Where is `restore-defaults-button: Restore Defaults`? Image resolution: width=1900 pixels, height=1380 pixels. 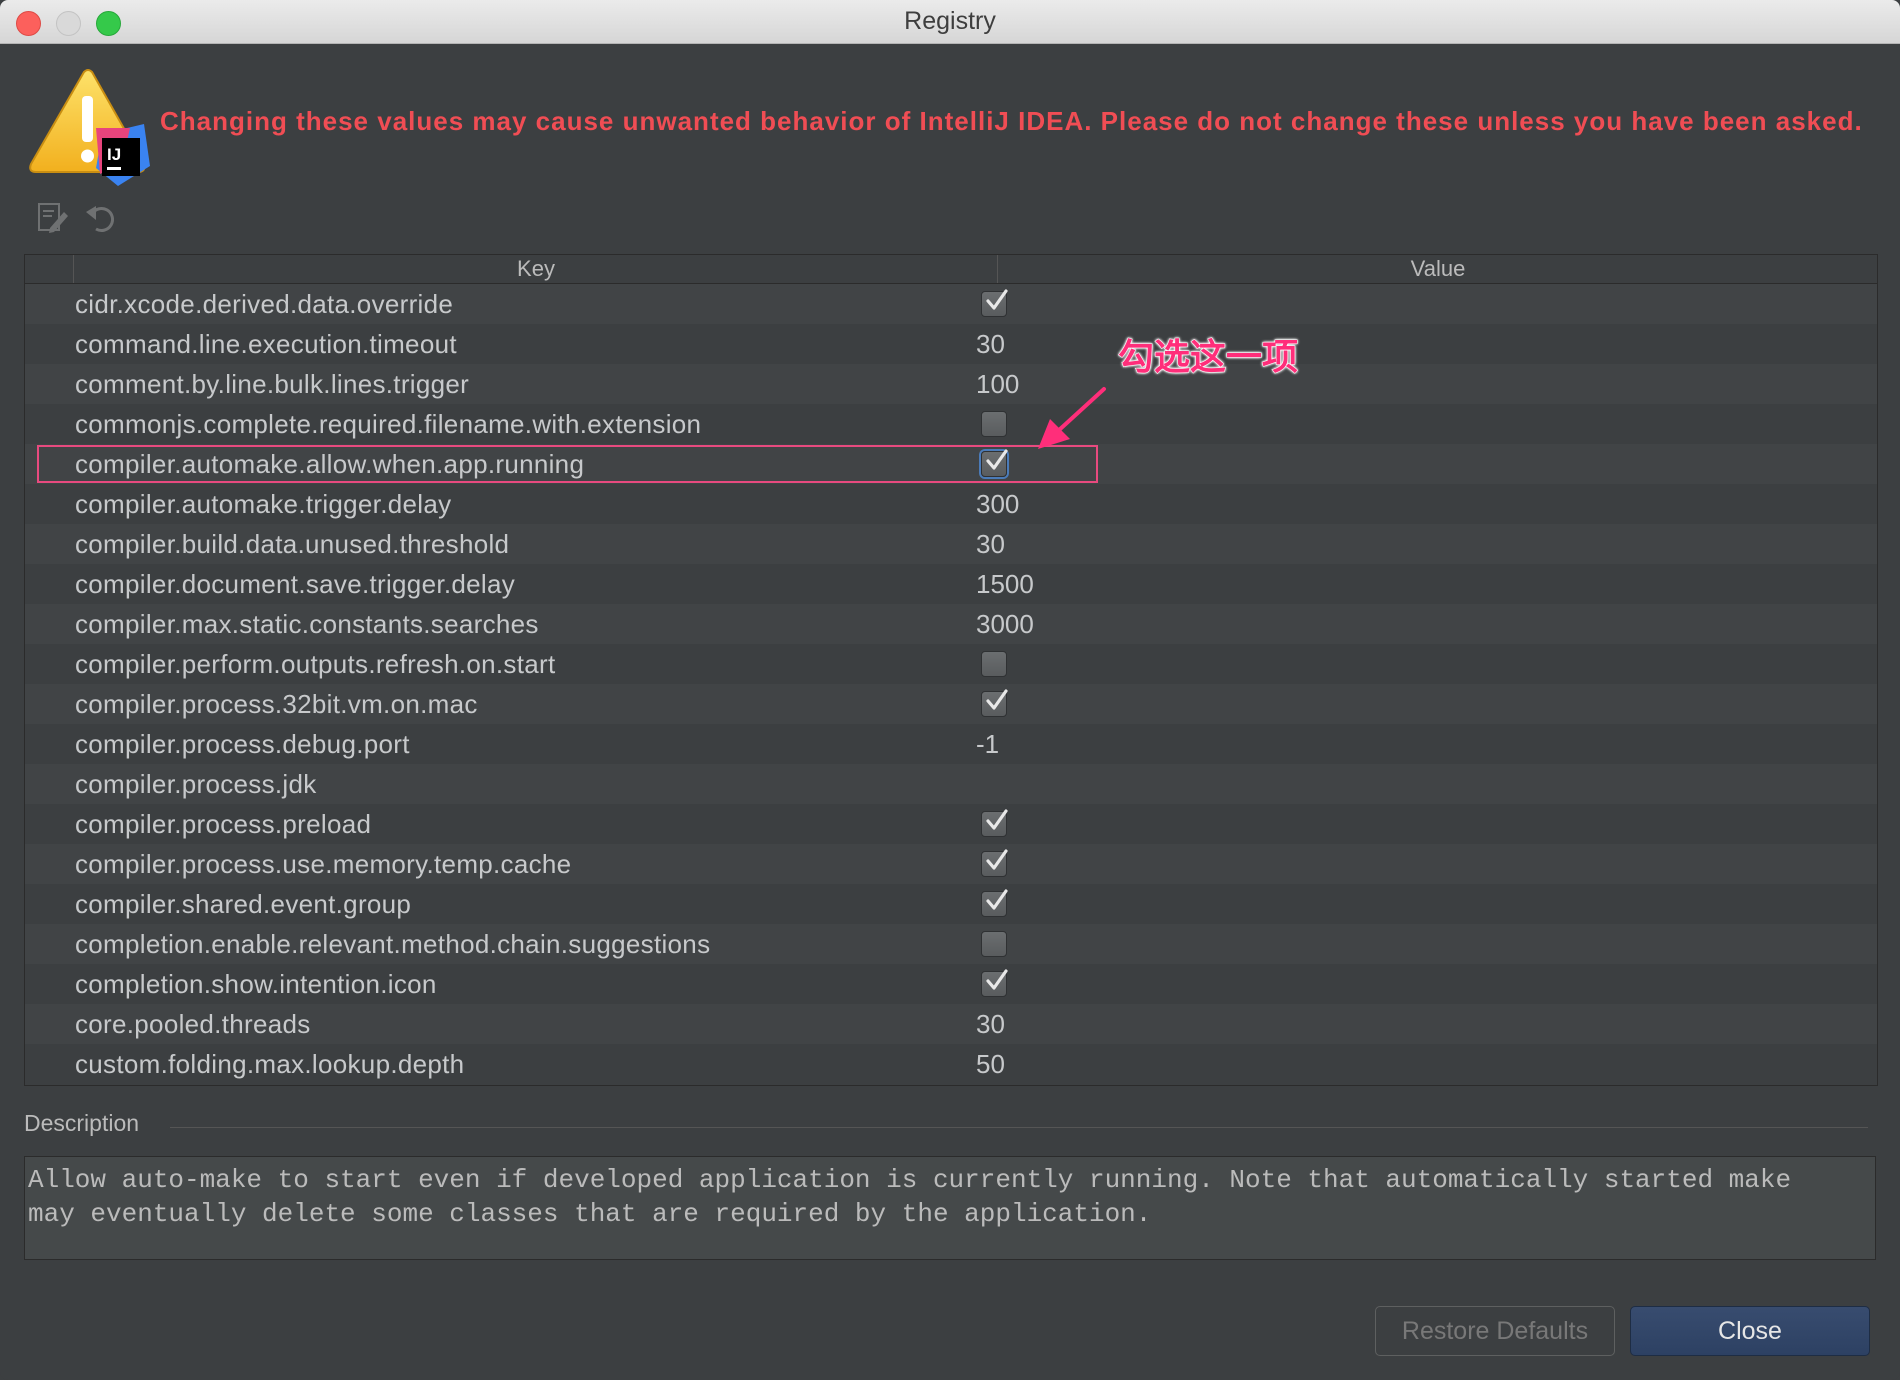
restore-defaults-button: Restore Defaults is located at coordinates (1495, 1331).